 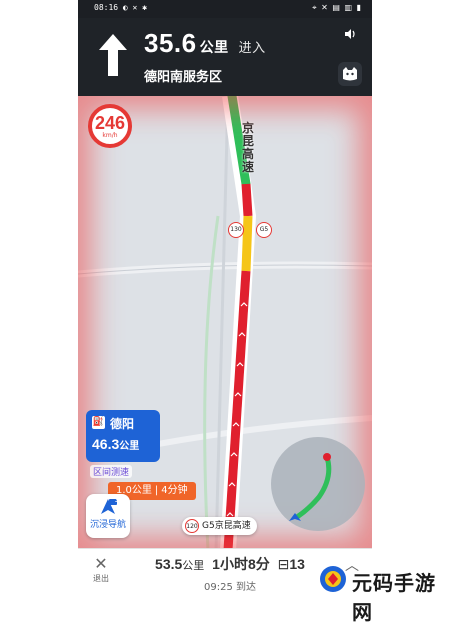 I want to click on status-bar: 08:16 ◐ ✕ ✱ ⌖ ✕ ▤ ▥ ▮, so click(x=225, y=9).